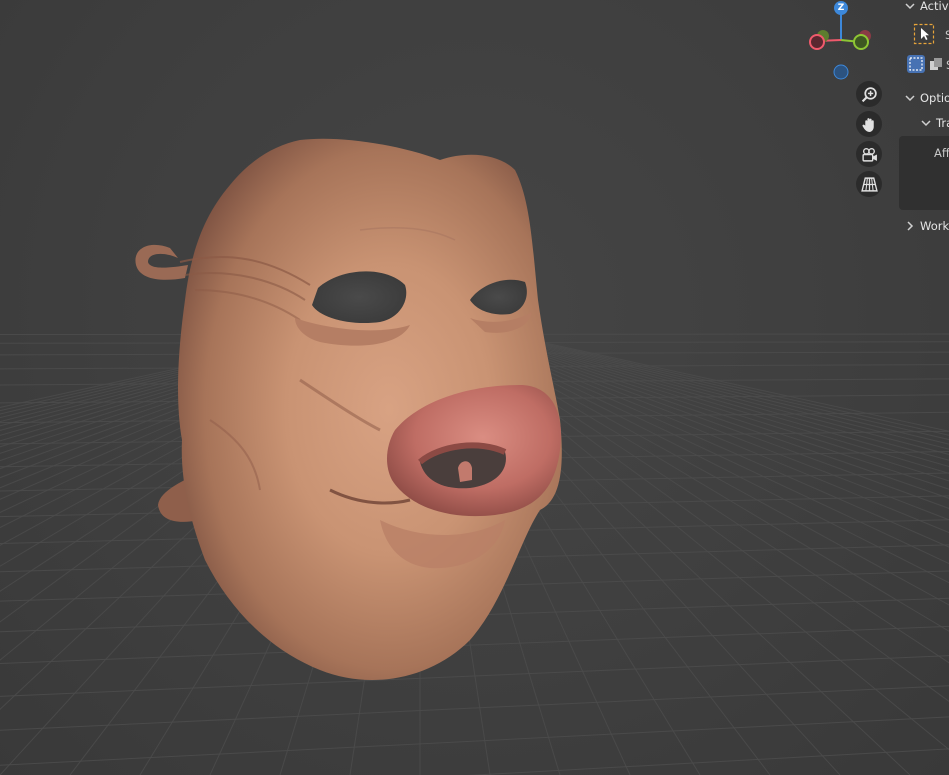 This screenshot has height=775, width=949. I want to click on pan-button, so click(869, 124).